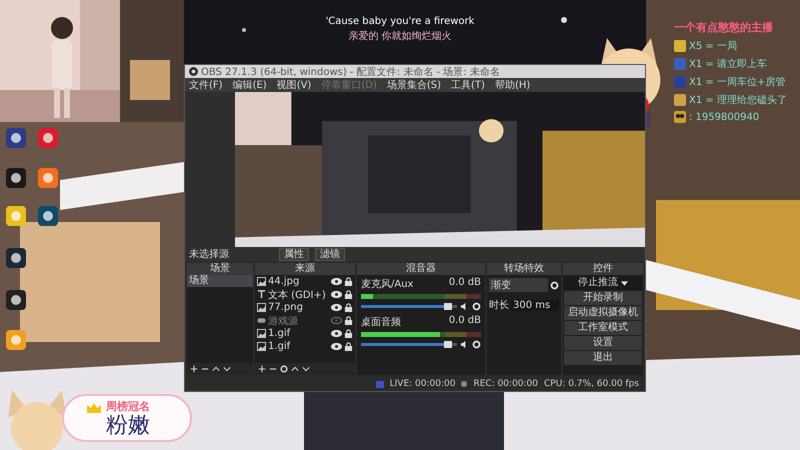 The width and height of the screenshot is (800, 450). What do you see at coordinates (305, 269) in the screenshot?
I see `dock-header: 来源` at bounding box center [305, 269].